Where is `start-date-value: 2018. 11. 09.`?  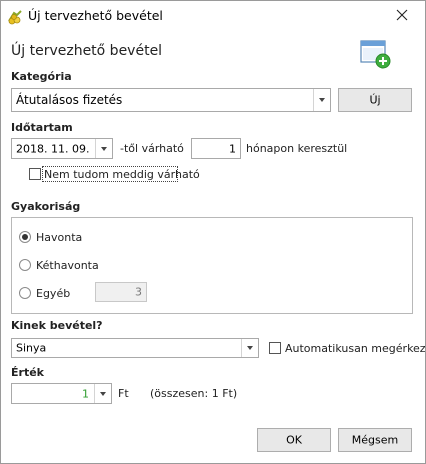
start-date-value: 2018. 11. 09. is located at coordinates (53, 148).